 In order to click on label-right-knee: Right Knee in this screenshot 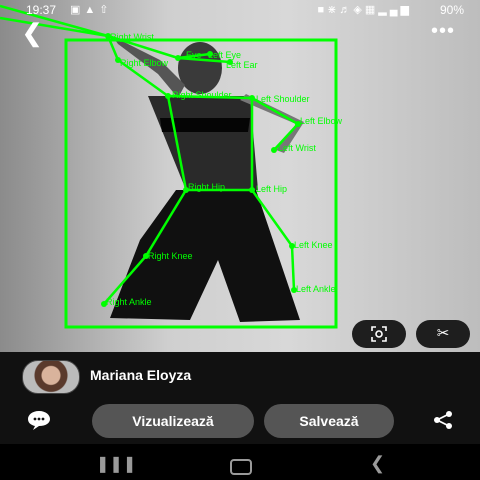, I will do `click(170, 256)`.